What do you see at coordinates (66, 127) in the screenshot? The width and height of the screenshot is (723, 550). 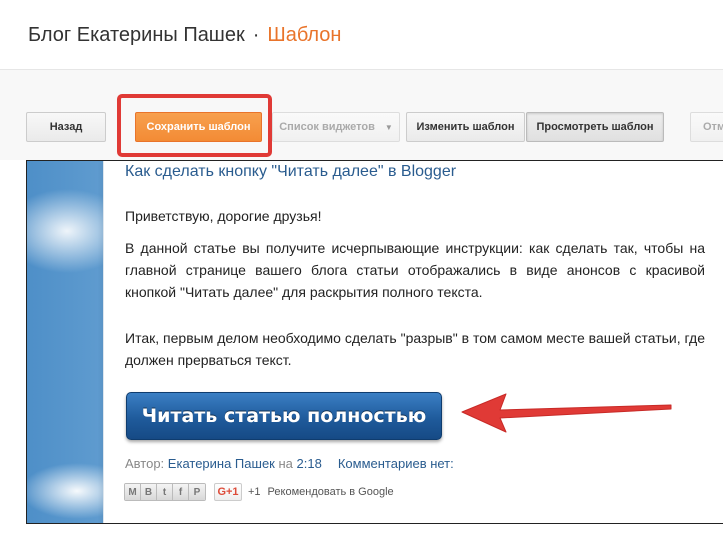 I see `back-button: Назад` at bounding box center [66, 127].